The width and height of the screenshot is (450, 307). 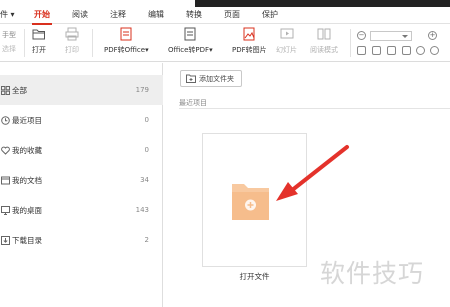 What do you see at coordinates (81, 180) in the screenshot?
I see `sidebar-item-documents: 我的文档 34` at bounding box center [81, 180].